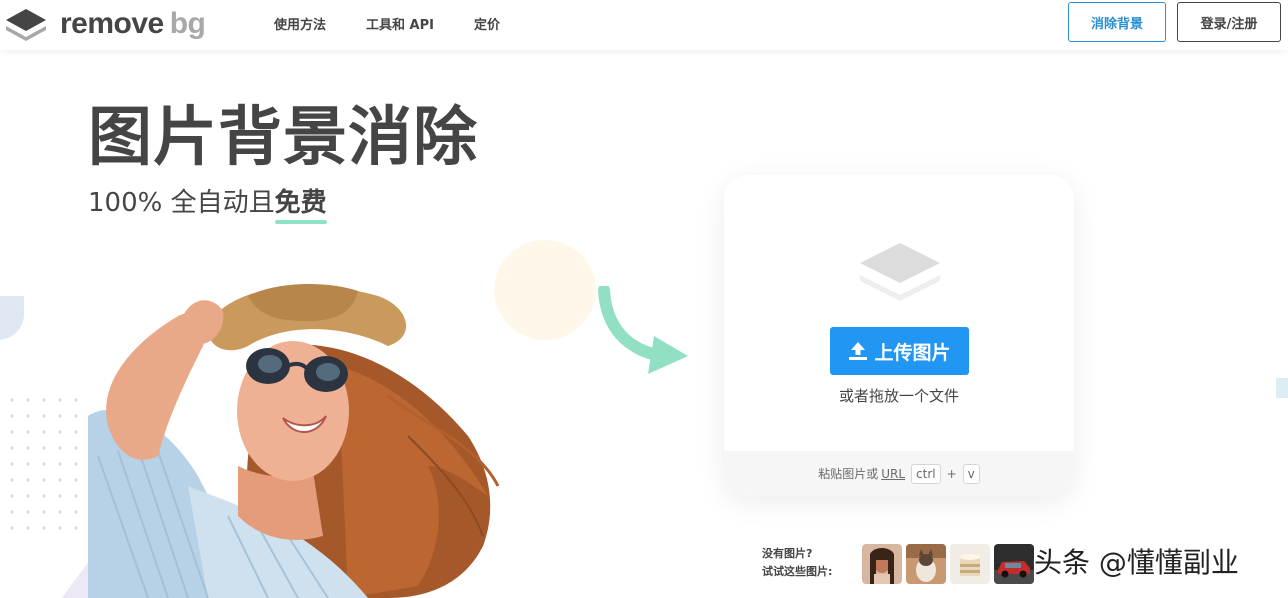 The image size is (1288, 598). Describe the element at coordinates (970, 564) in the screenshot. I see `sample-thumb-cake` at that location.